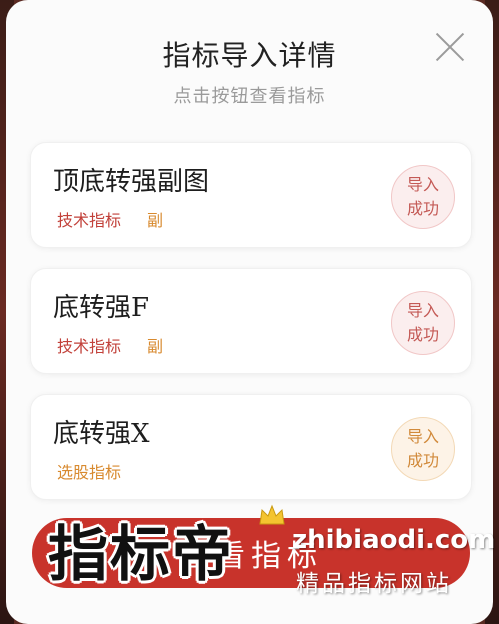  I want to click on indicator-name: 底转强F, so click(101, 308).